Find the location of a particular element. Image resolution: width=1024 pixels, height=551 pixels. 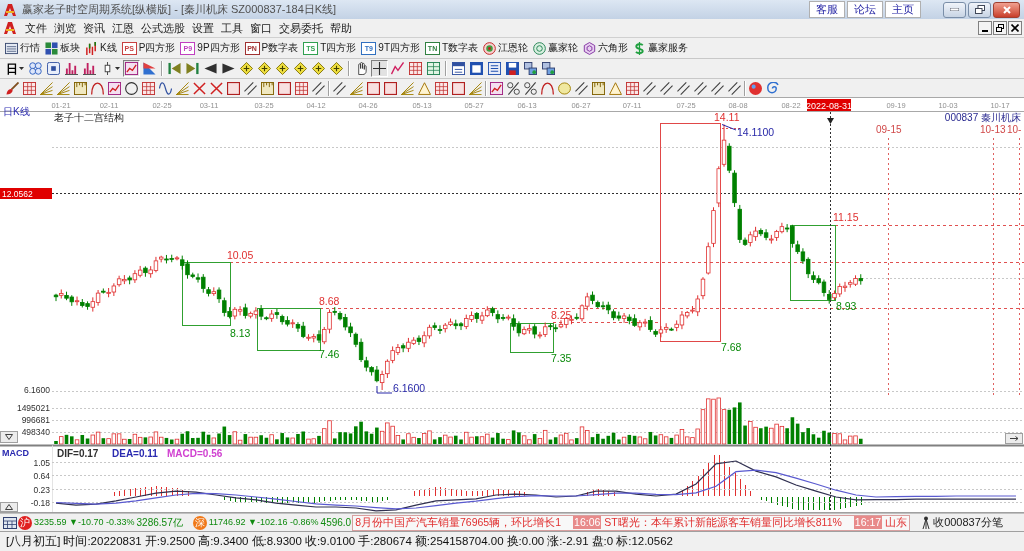

news-headline: ST曙光：本年累计新能源客车销量同比增长811% is located at coordinates (723, 522).